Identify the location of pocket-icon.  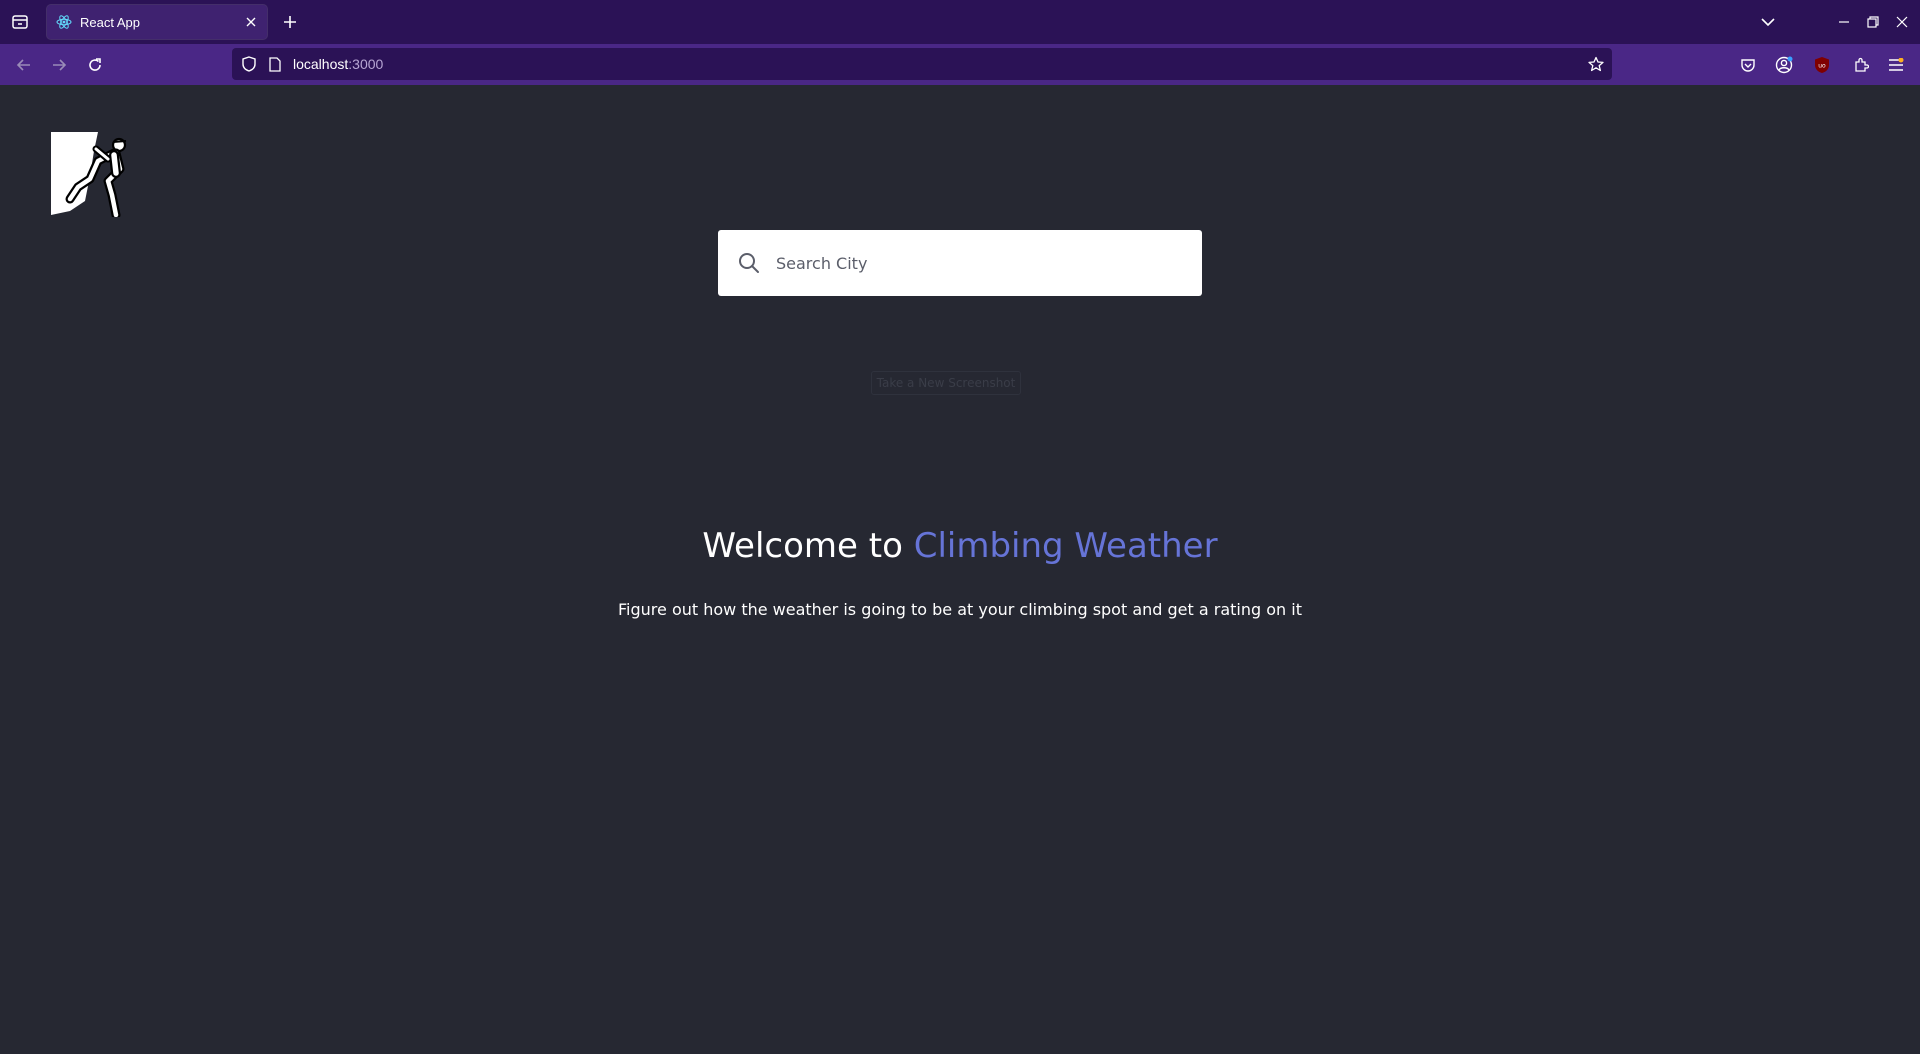
(1748, 65).